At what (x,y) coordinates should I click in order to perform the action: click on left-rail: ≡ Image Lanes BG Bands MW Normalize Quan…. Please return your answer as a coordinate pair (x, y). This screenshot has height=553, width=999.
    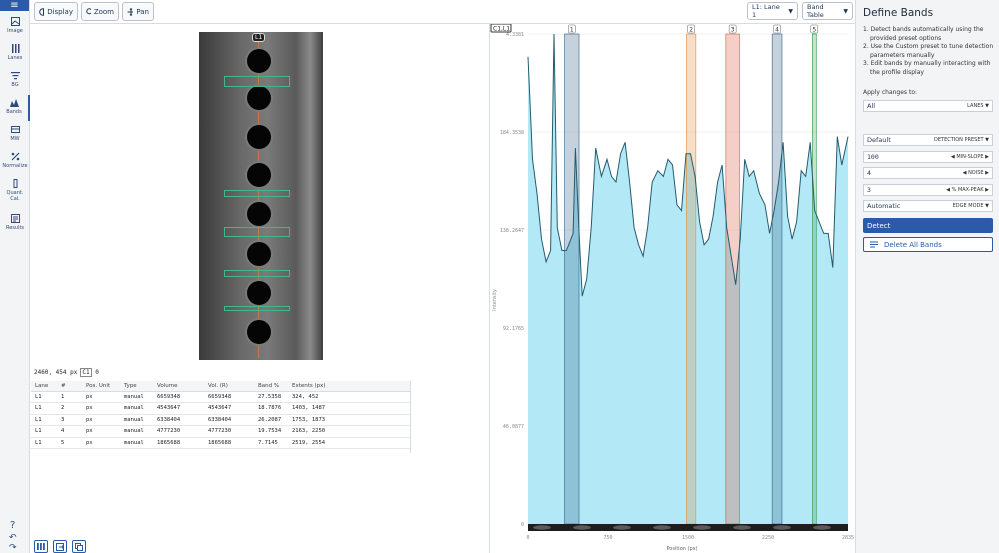
    Looking at the image, I should click on (15, 276).